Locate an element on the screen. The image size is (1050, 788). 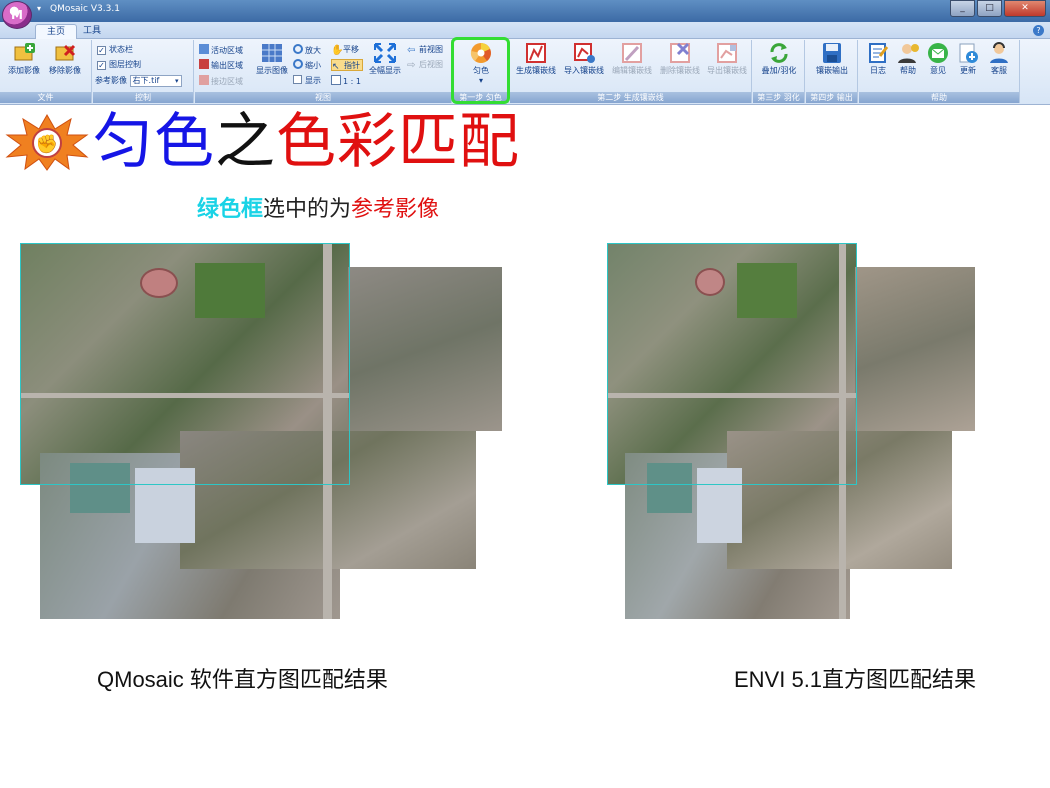
edit-seamline-icon is located at coordinates (632, 53).